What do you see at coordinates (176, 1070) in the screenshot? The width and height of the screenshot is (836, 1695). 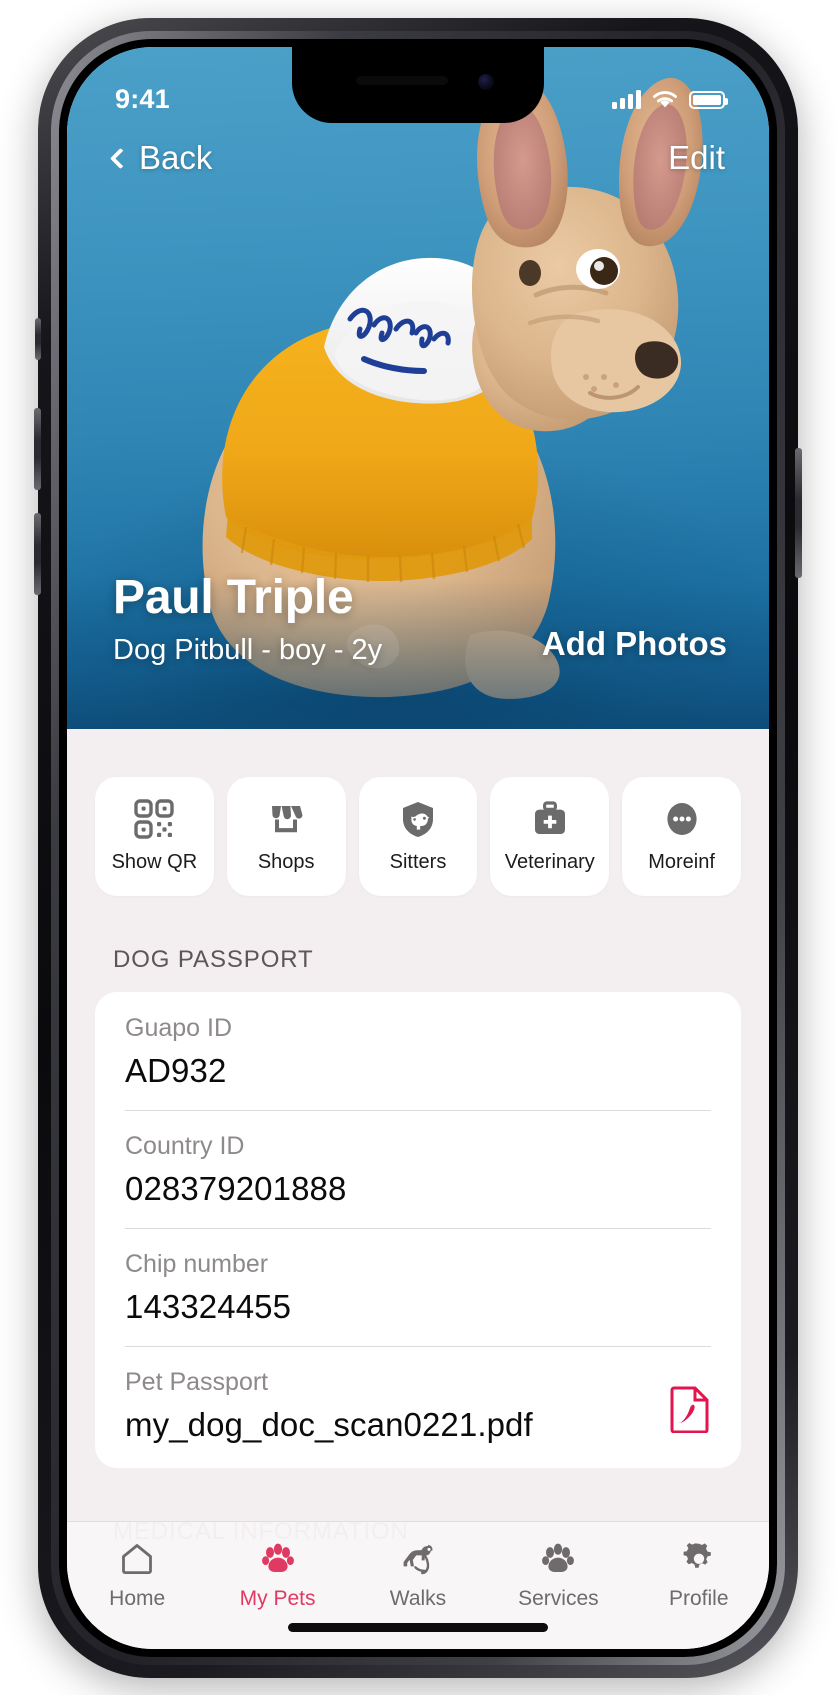 I see `field-value: AD932` at bounding box center [176, 1070].